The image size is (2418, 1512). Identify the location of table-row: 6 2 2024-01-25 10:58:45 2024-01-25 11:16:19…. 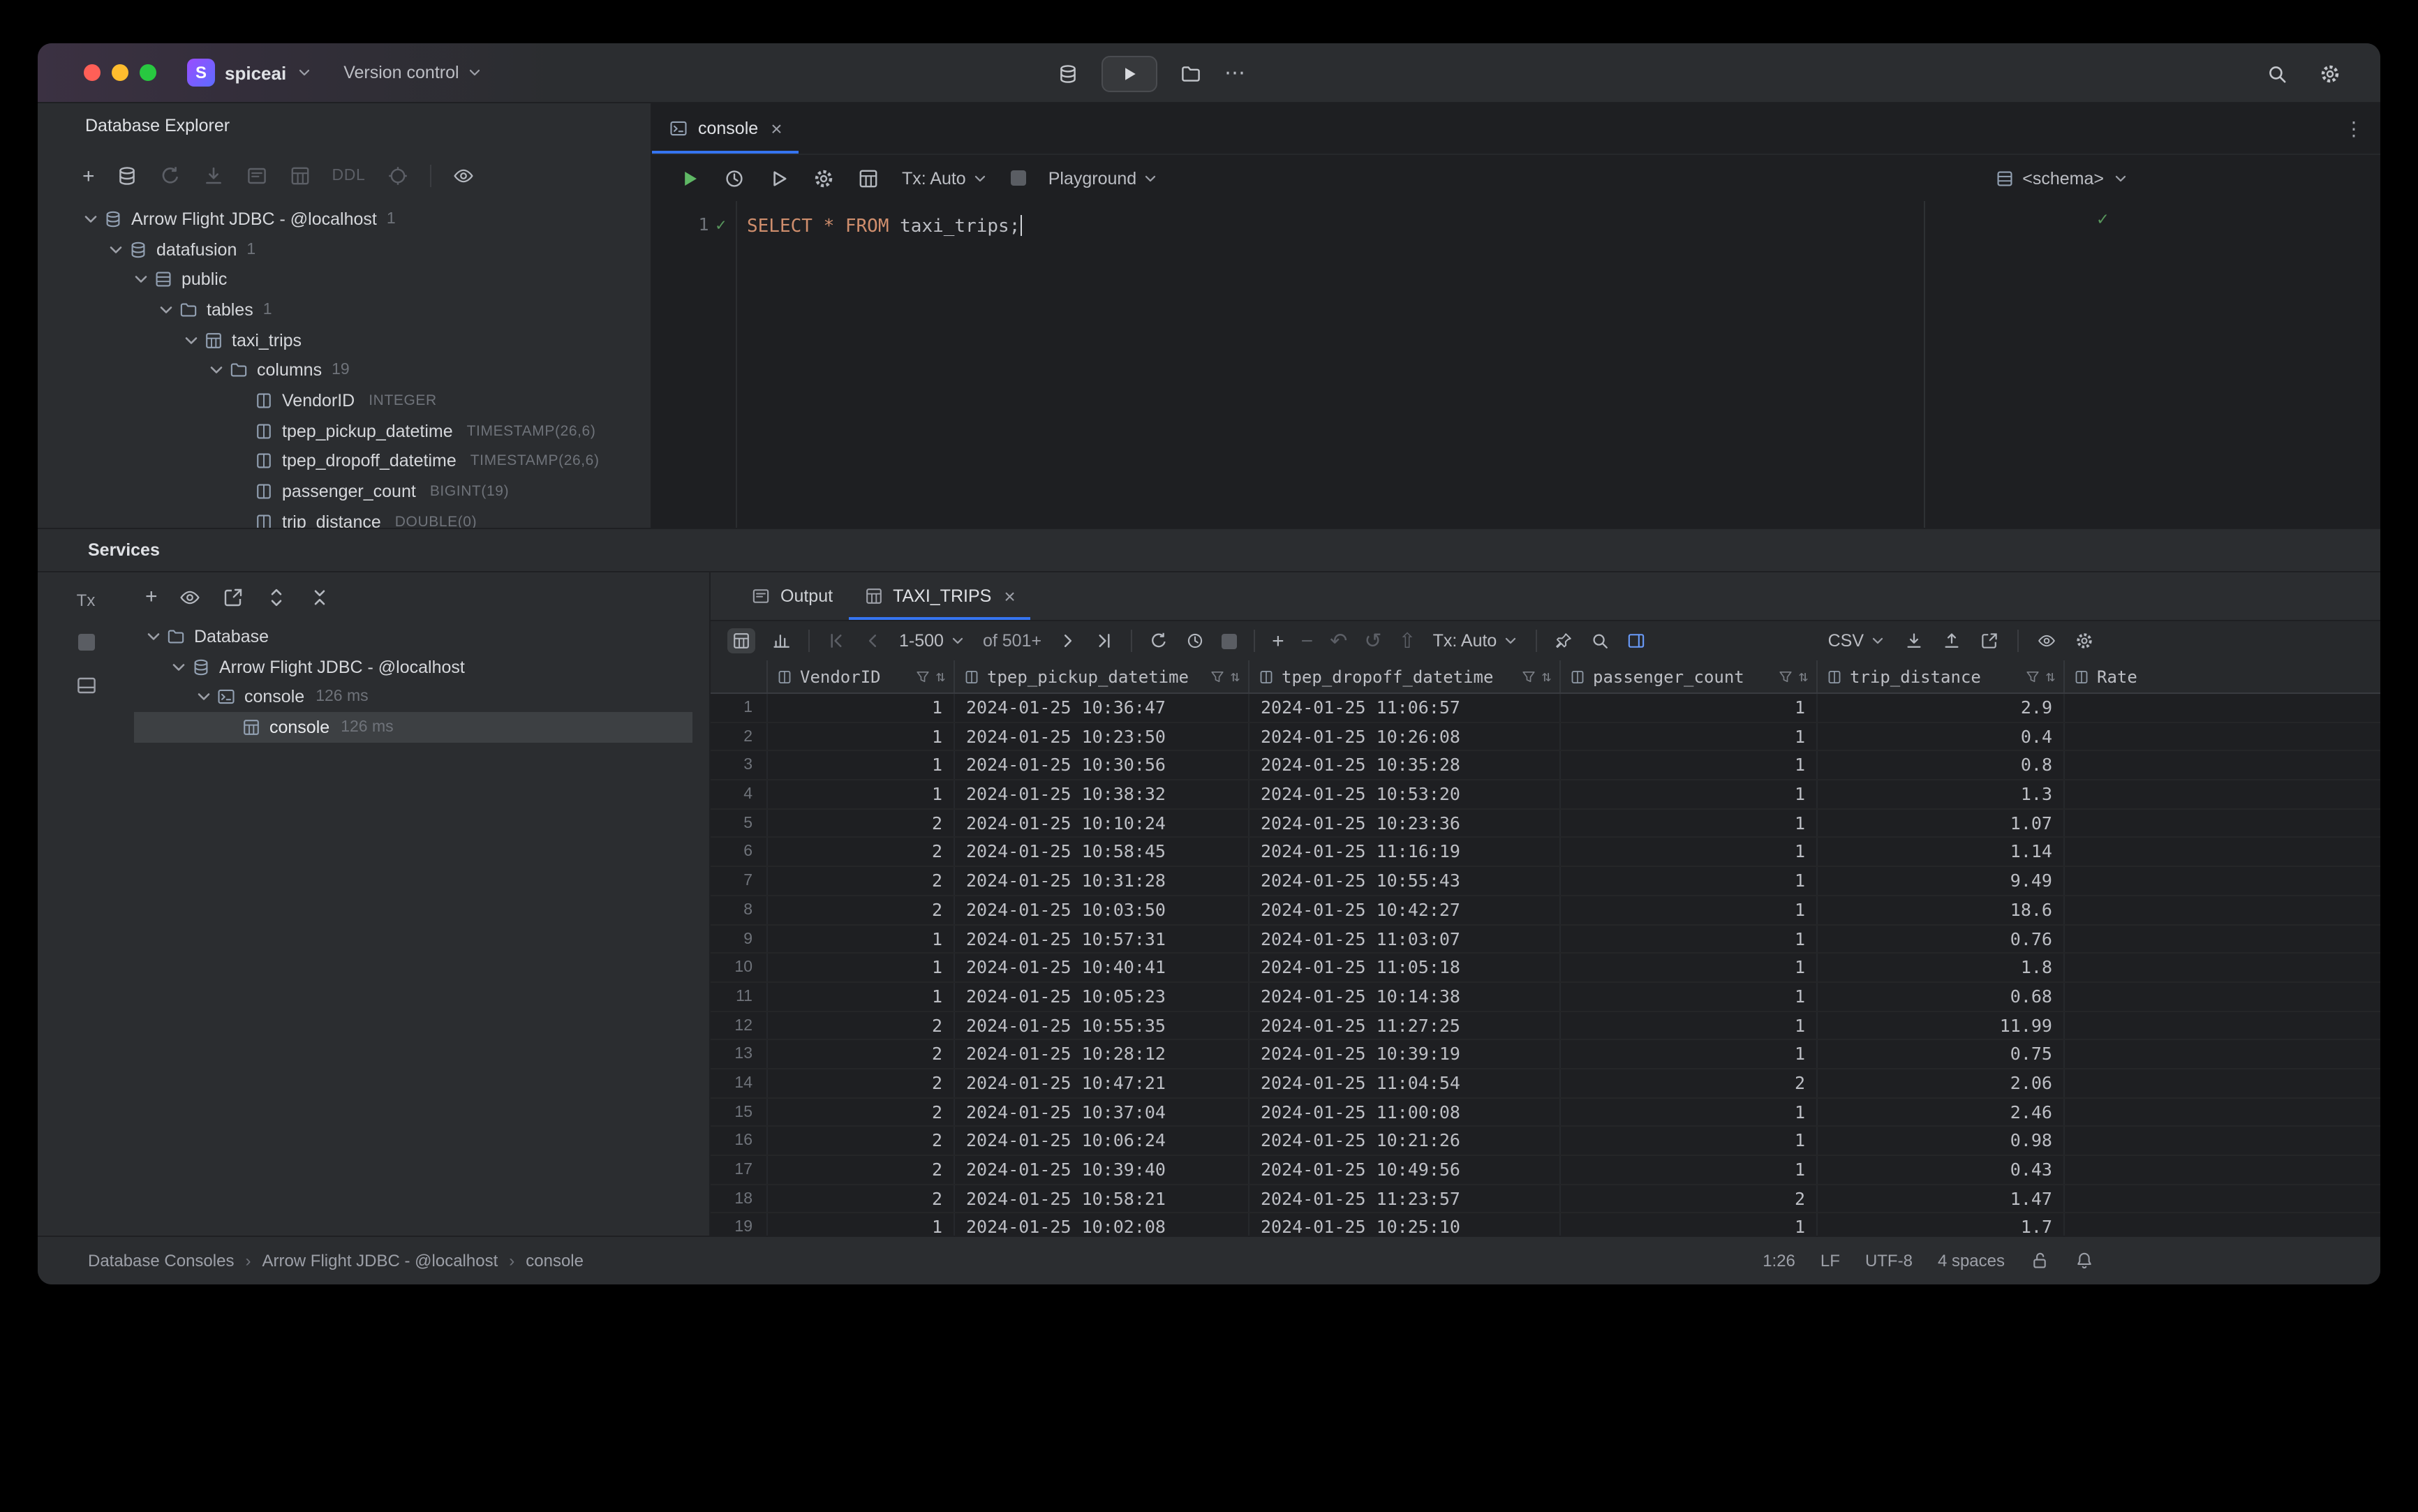
(1545, 852).